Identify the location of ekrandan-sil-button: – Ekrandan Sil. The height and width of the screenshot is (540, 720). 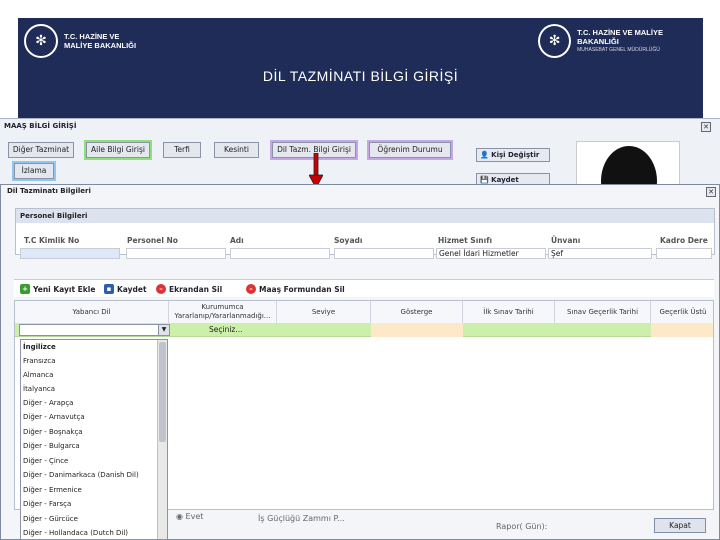
(189, 289).